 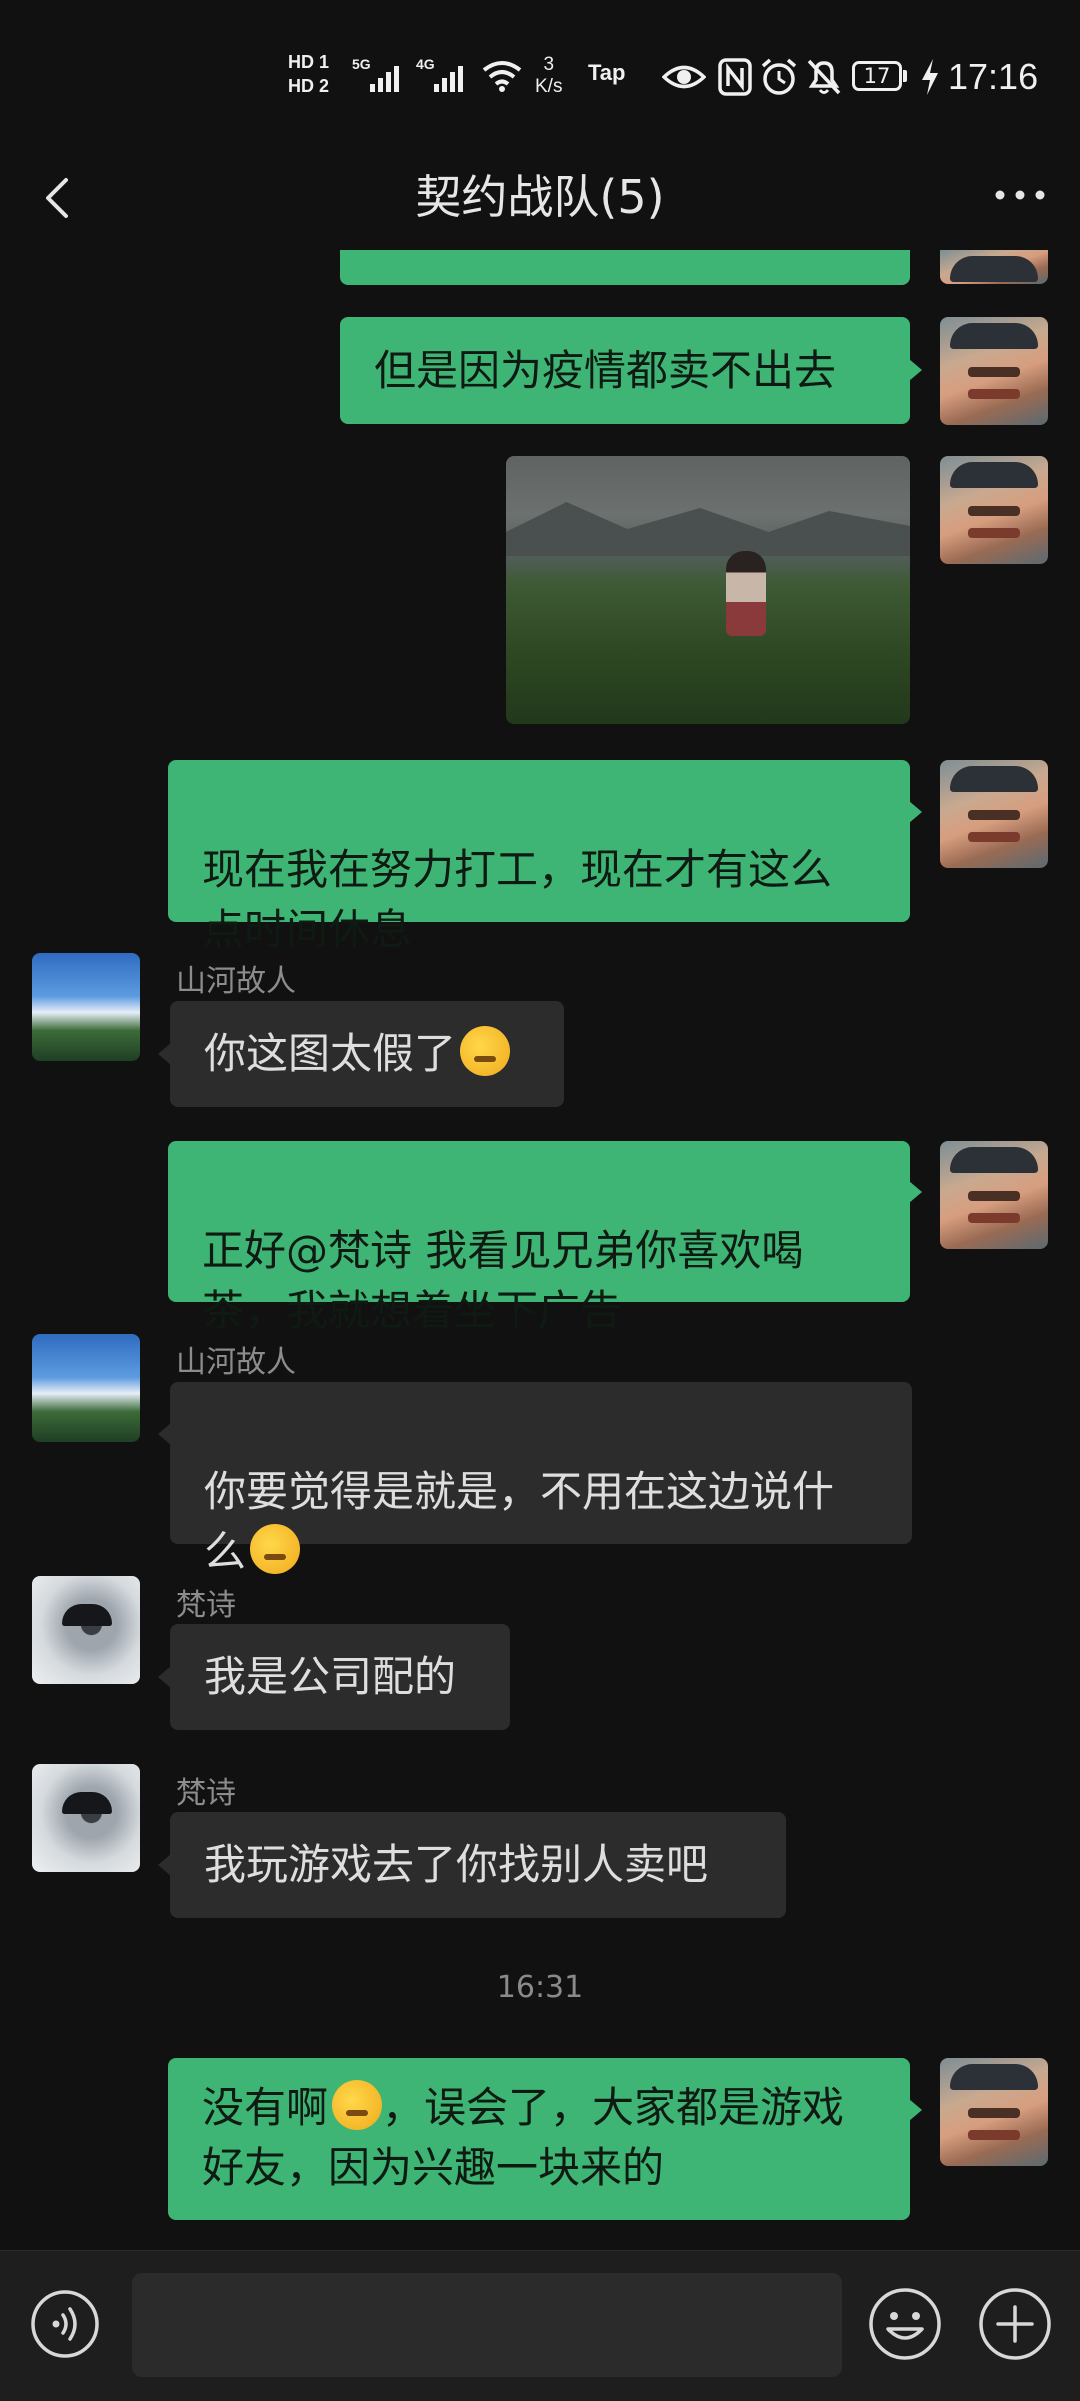 What do you see at coordinates (625, 267) in the screenshot?
I see `message-bubble-partial` at bounding box center [625, 267].